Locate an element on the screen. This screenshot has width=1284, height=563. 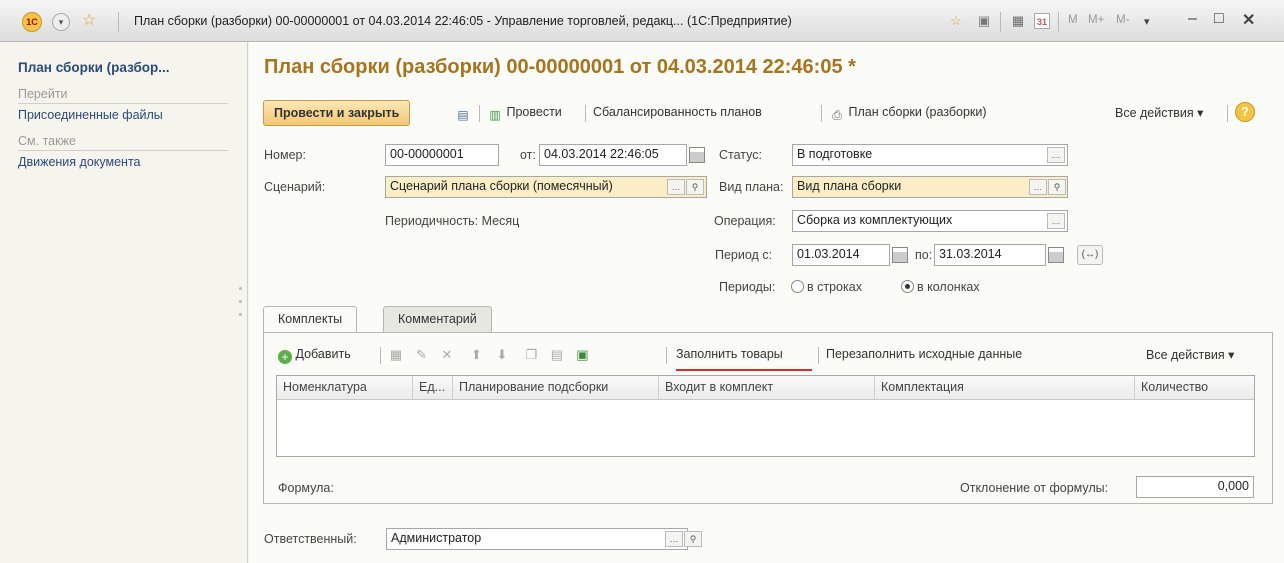
calendar-icon: 31 is located at coordinates (1042, 21).